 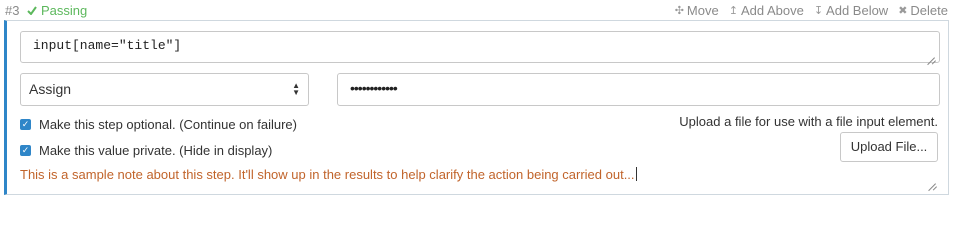 I want to click on move-icon: ✣, so click(x=679, y=11).